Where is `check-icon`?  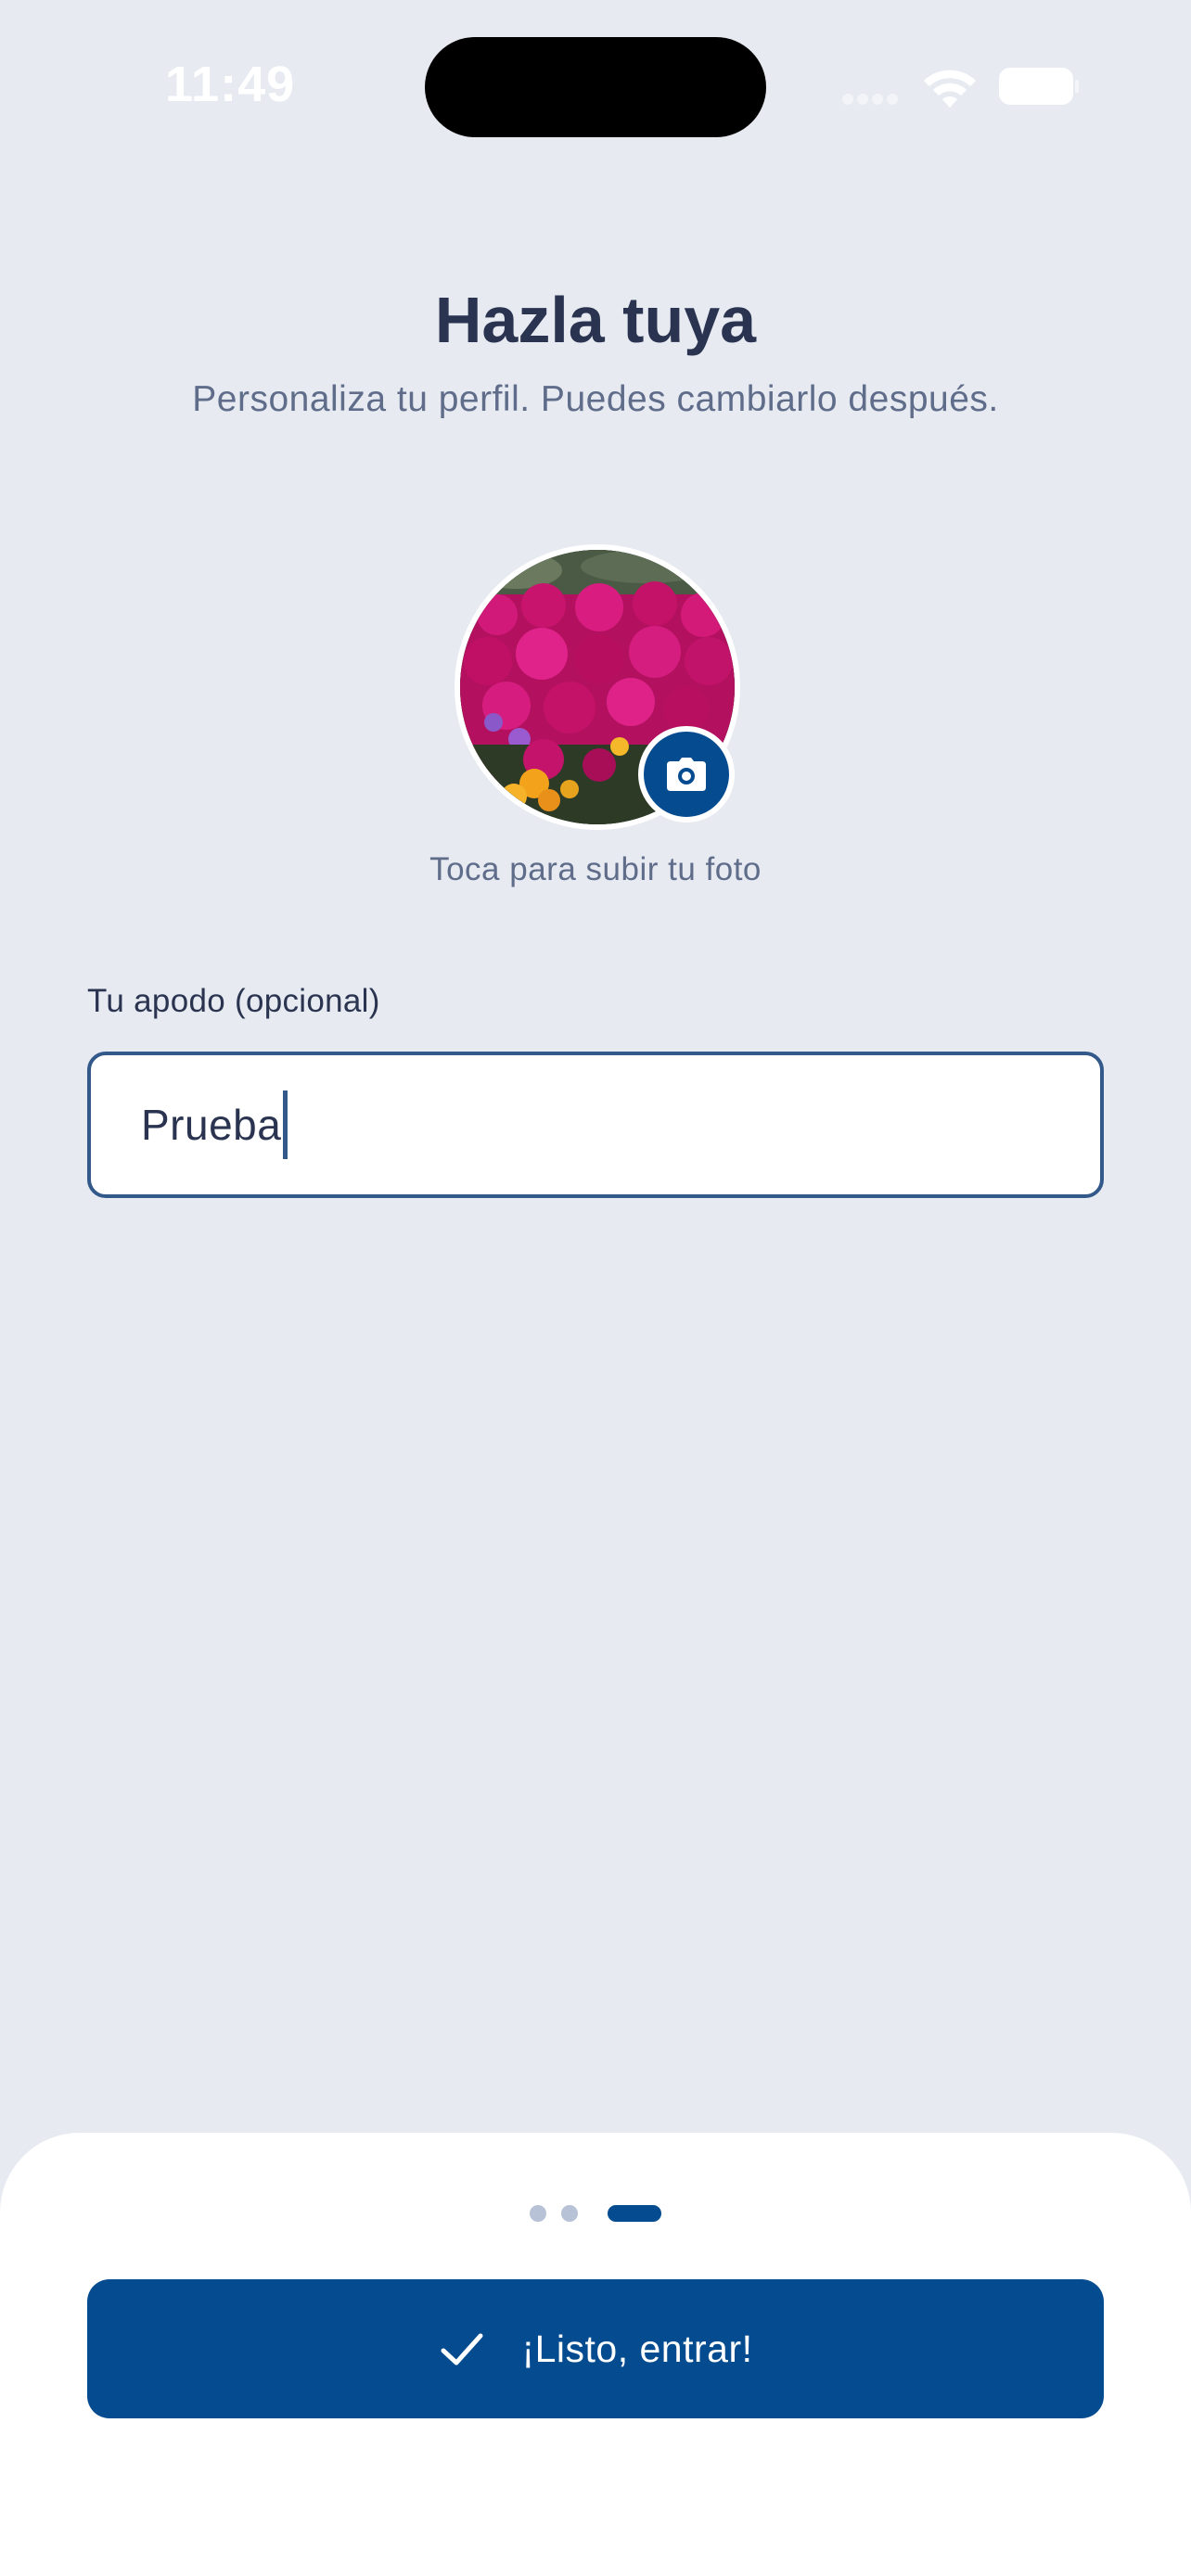
check-icon is located at coordinates (462, 2350).